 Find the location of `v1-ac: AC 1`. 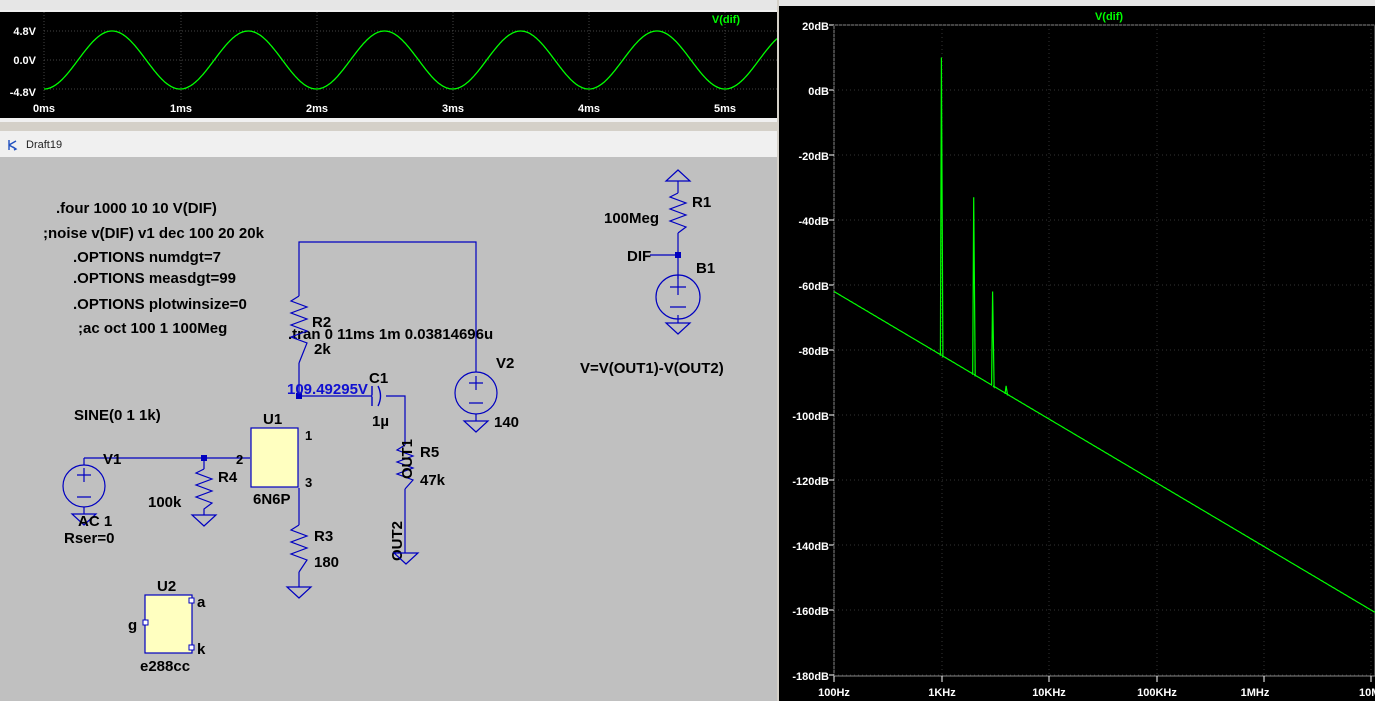

v1-ac: AC 1 is located at coordinates (95, 521).